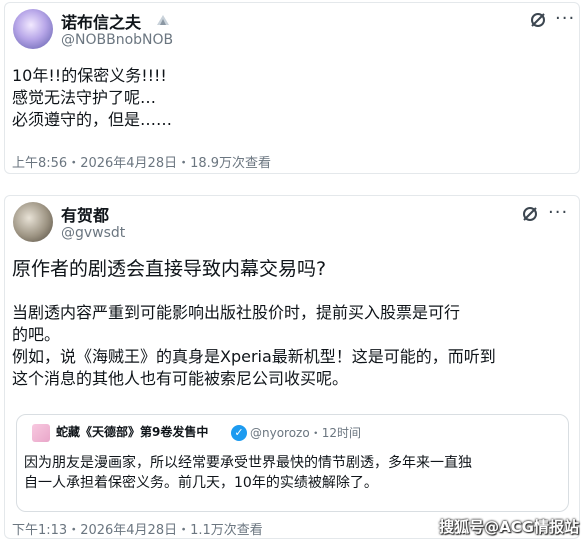 This screenshot has height=541, width=587. What do you see at coordinates (163, 19) in the screenshot?
I see `badge-icon` at bounding box center [163, 19].